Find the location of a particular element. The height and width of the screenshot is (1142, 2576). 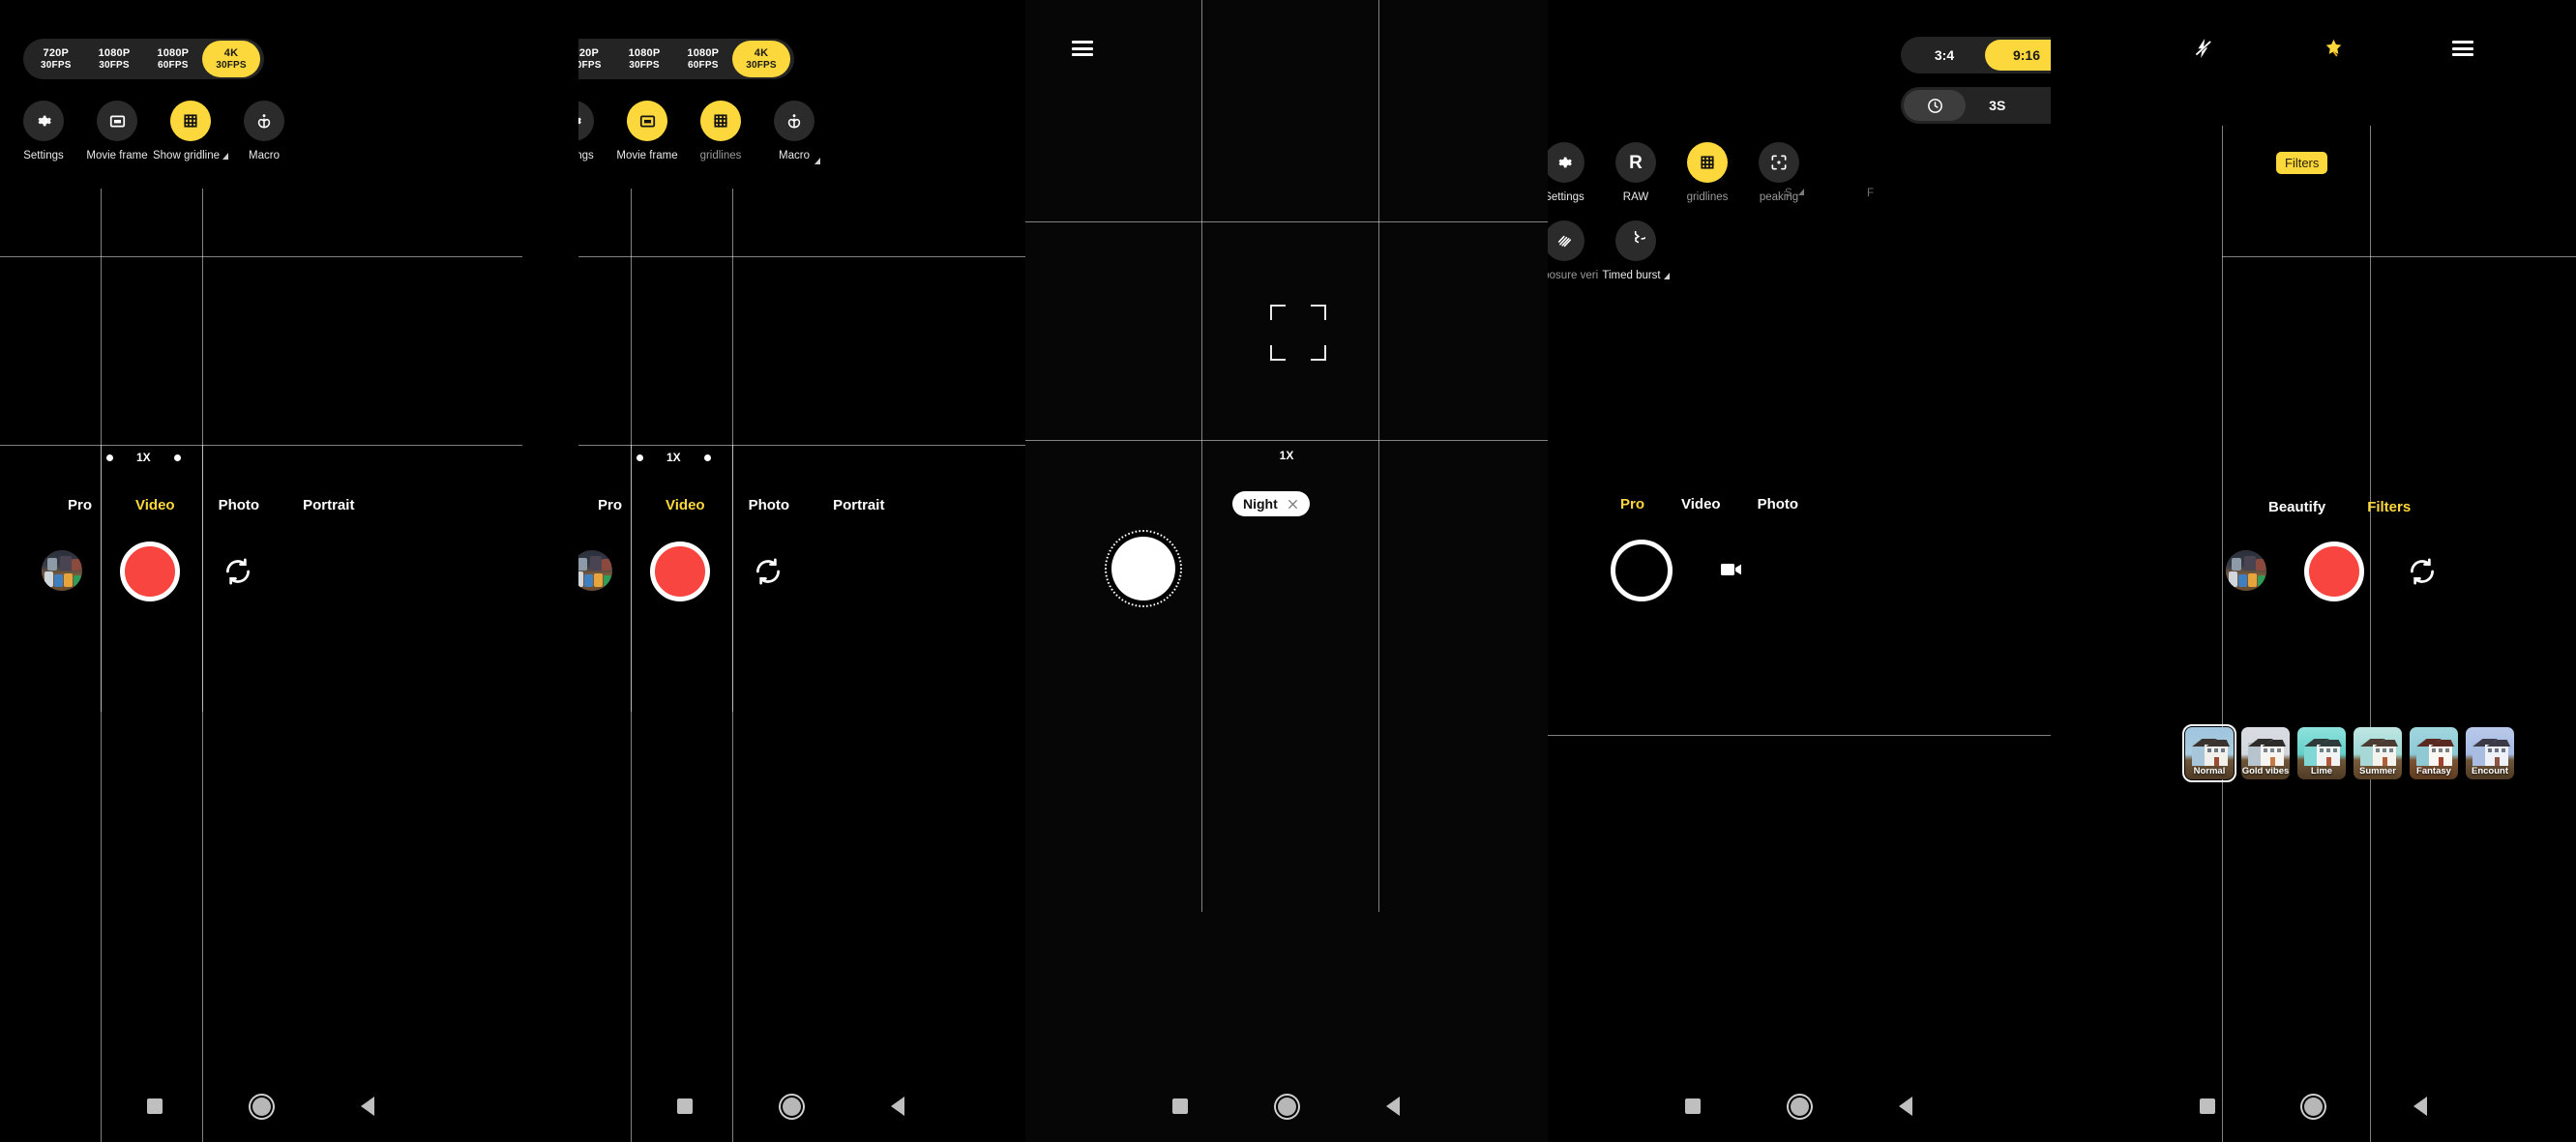

photo-shutter-button is located at coordinates (1642, 570).